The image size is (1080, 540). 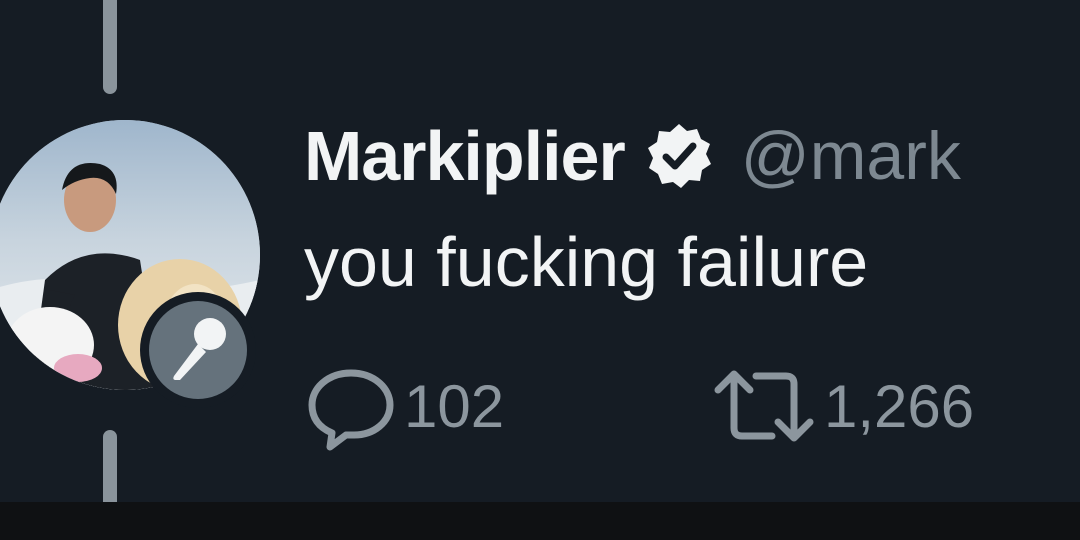 What do you see at coordinates (110, 47) in the screenshot?
I see `thread-line-top` at bounding box center [110, 47].